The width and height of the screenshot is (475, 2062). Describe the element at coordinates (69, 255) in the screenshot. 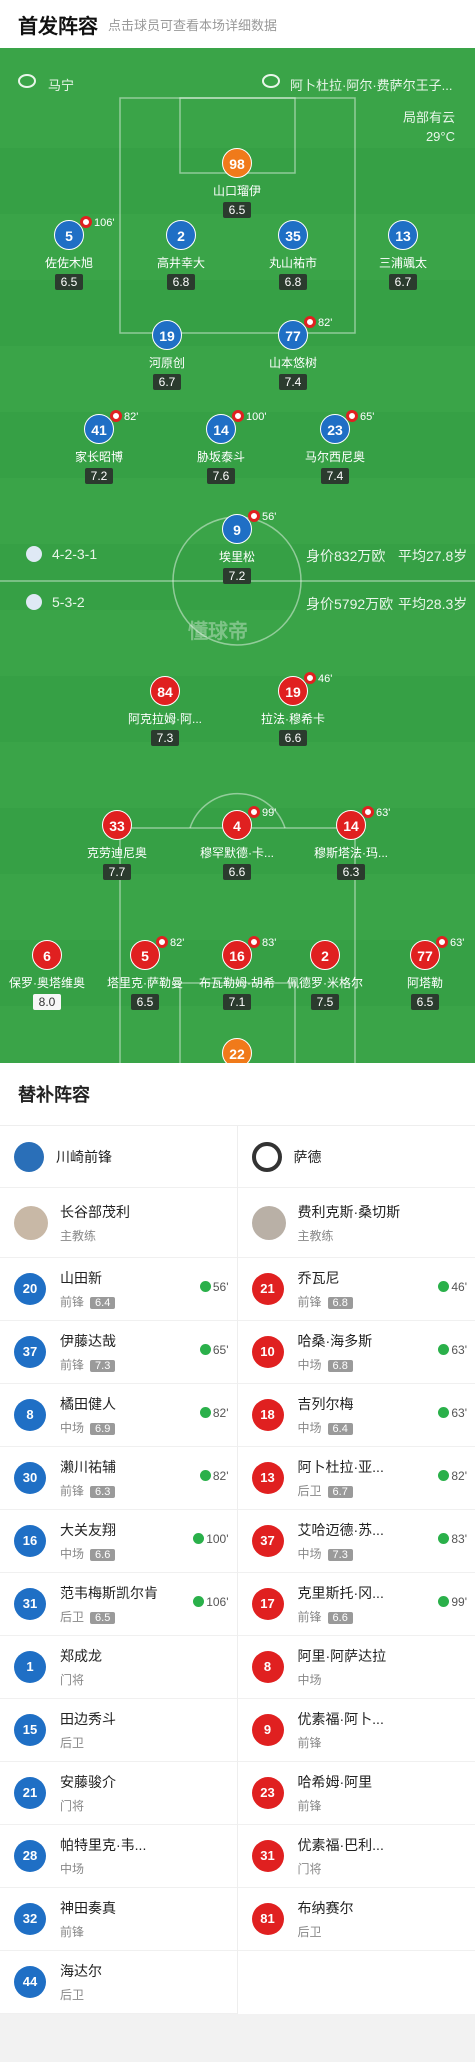

I see `home-player: 5106'佐佐木旭6.5` at that location.